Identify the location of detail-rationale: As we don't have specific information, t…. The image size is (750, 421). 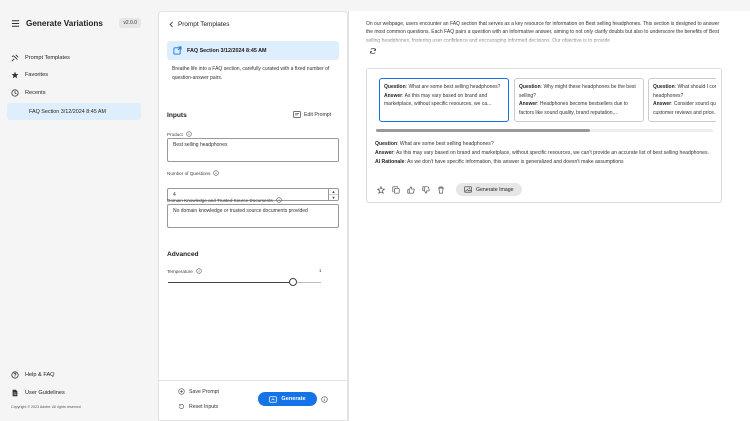
(515, 162).